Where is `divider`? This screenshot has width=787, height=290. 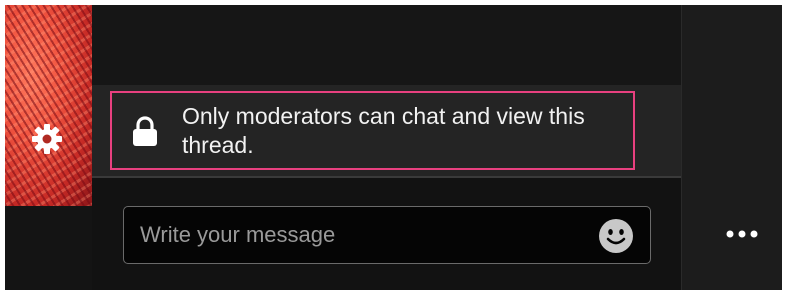
divider is located at coordinates (386, 177).